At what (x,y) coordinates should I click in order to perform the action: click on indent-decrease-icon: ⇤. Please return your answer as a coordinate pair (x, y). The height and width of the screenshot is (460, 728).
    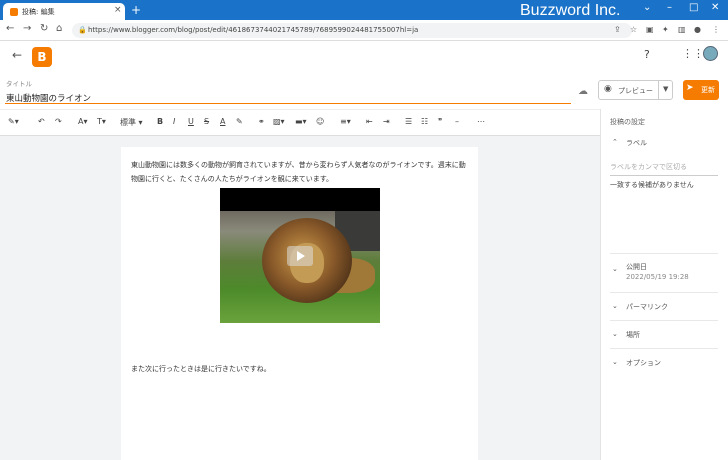
    Looking at the image, I should click on (369, 121).